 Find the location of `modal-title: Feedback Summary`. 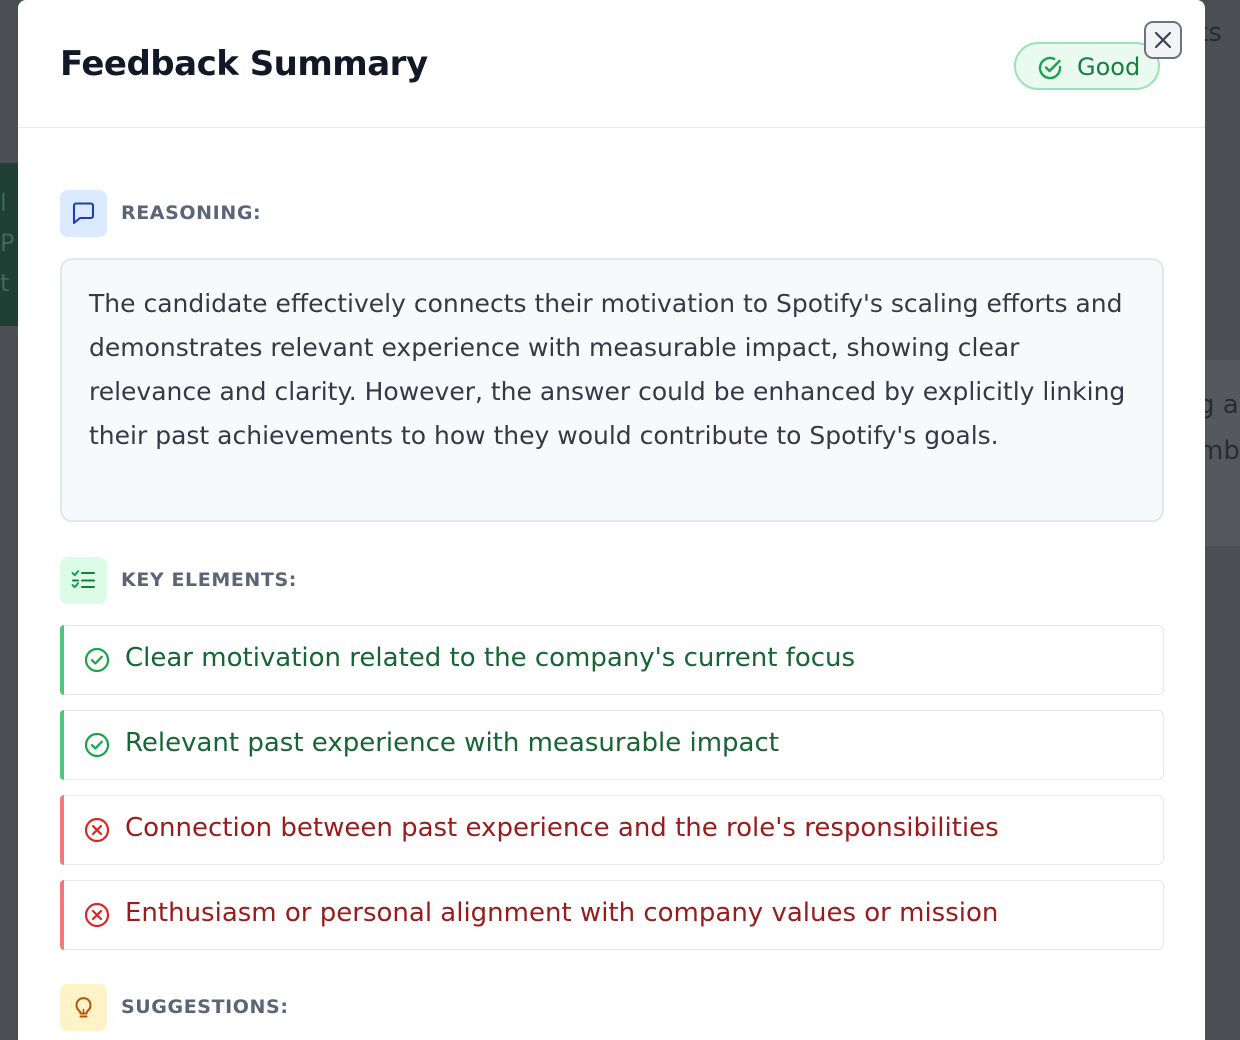

modal-title: Feedback Summary is located at coordinates (244, 64).